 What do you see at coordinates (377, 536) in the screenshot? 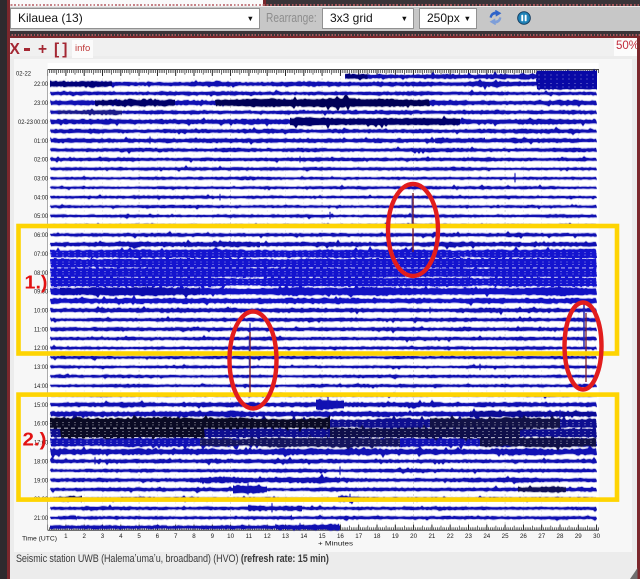
I see `svg-text: 18` at bounding box center [377, 536].